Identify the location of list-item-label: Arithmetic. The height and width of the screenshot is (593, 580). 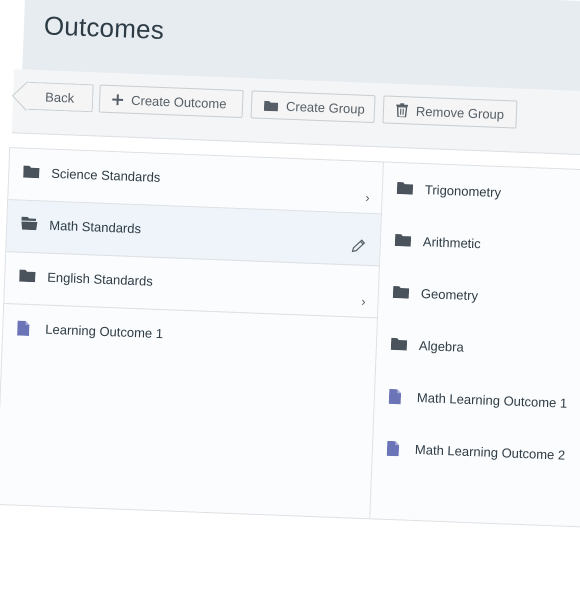
(451, 243).